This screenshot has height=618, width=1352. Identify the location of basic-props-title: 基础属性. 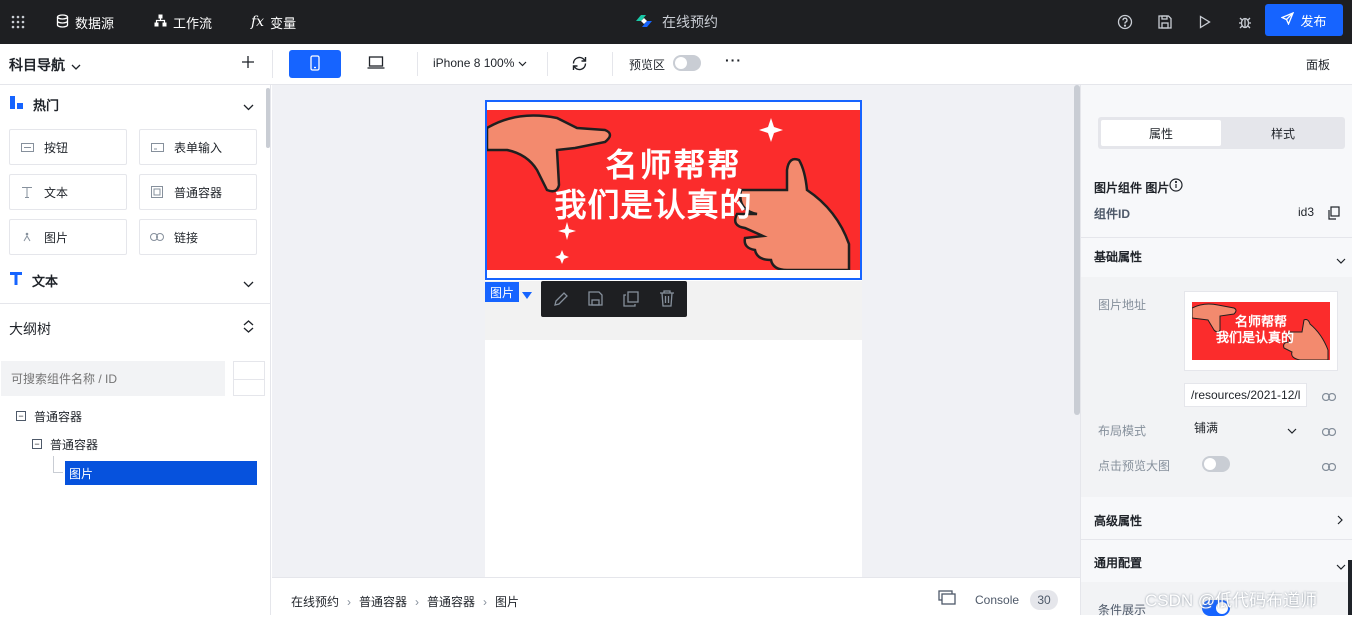
(1118, 256).